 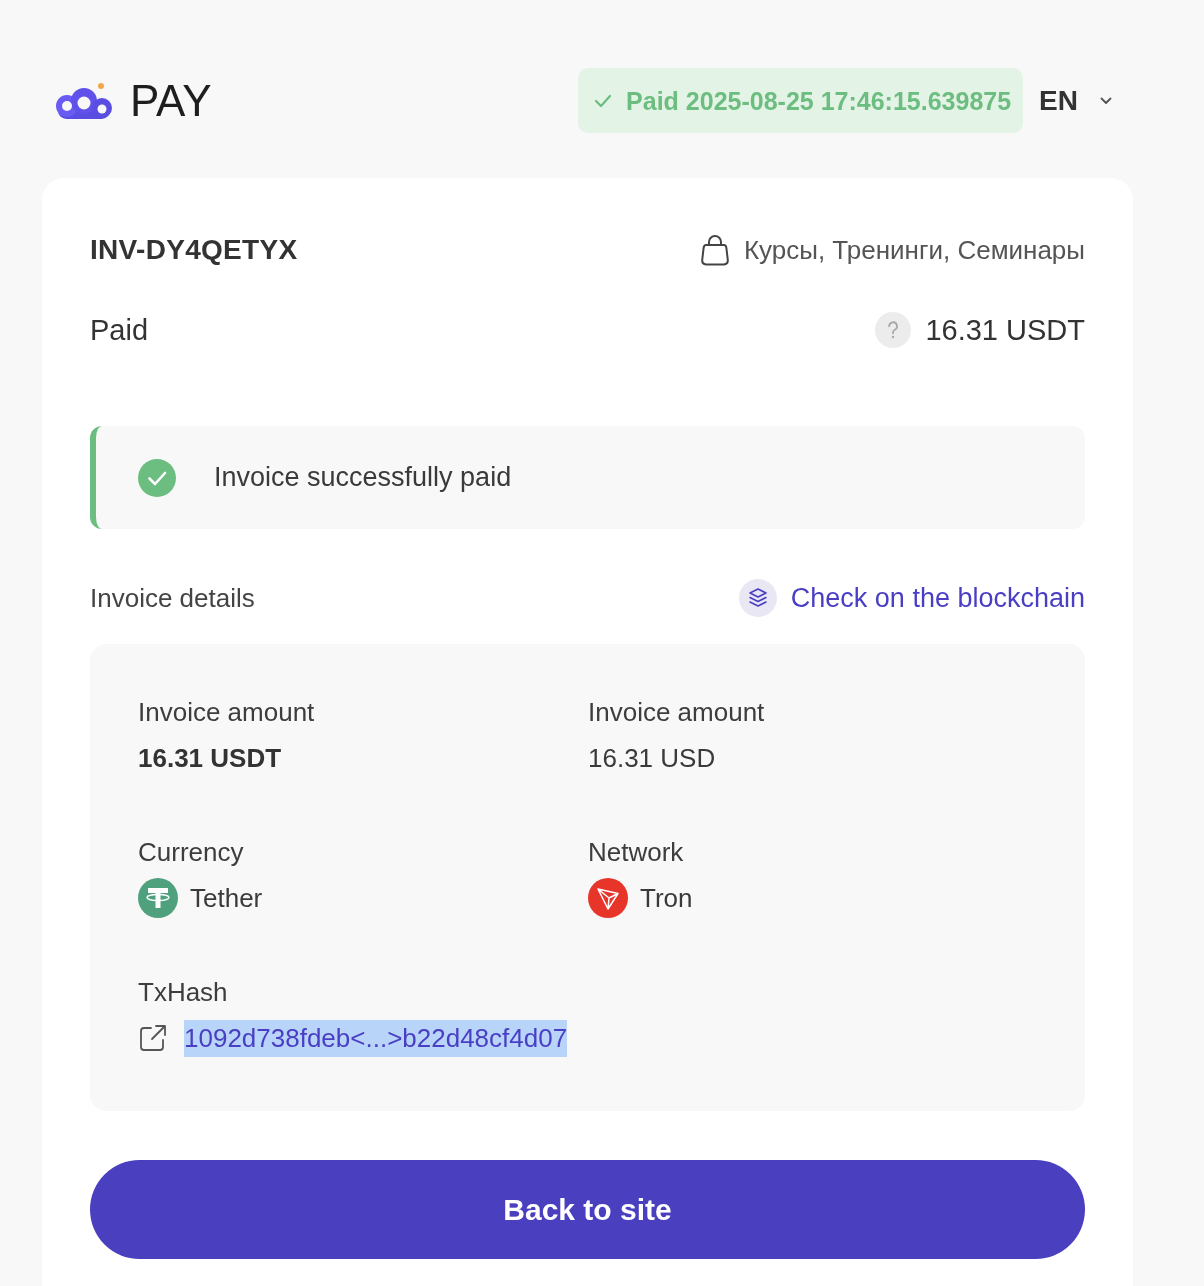 I want to click on layers-icon, so click(x=757, y=598).